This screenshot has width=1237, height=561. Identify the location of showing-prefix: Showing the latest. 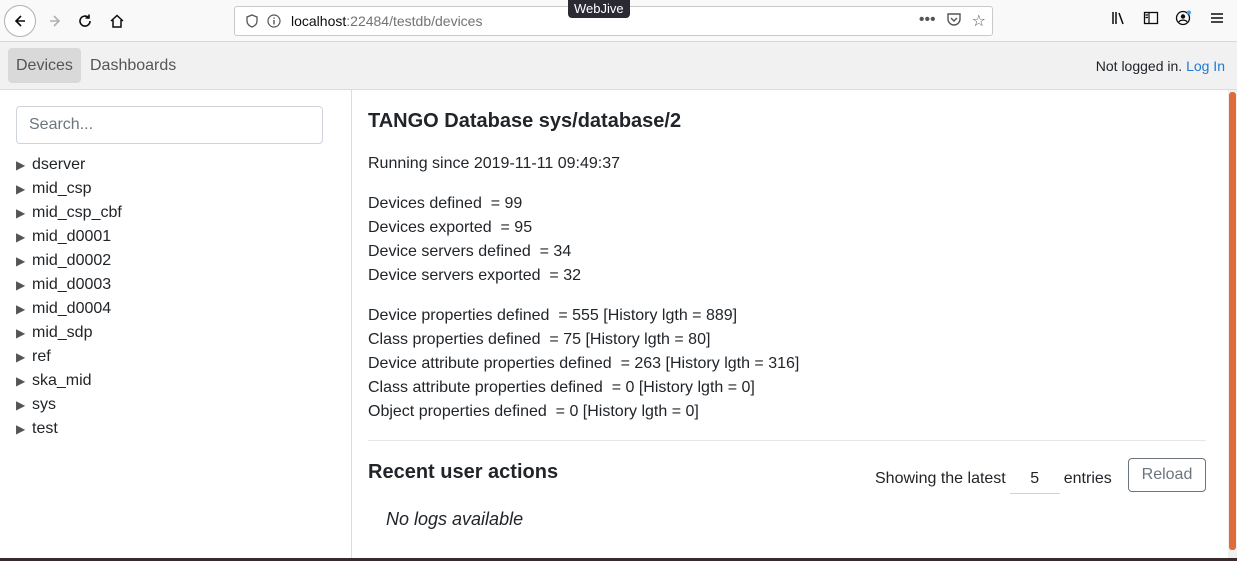
(940, 478).